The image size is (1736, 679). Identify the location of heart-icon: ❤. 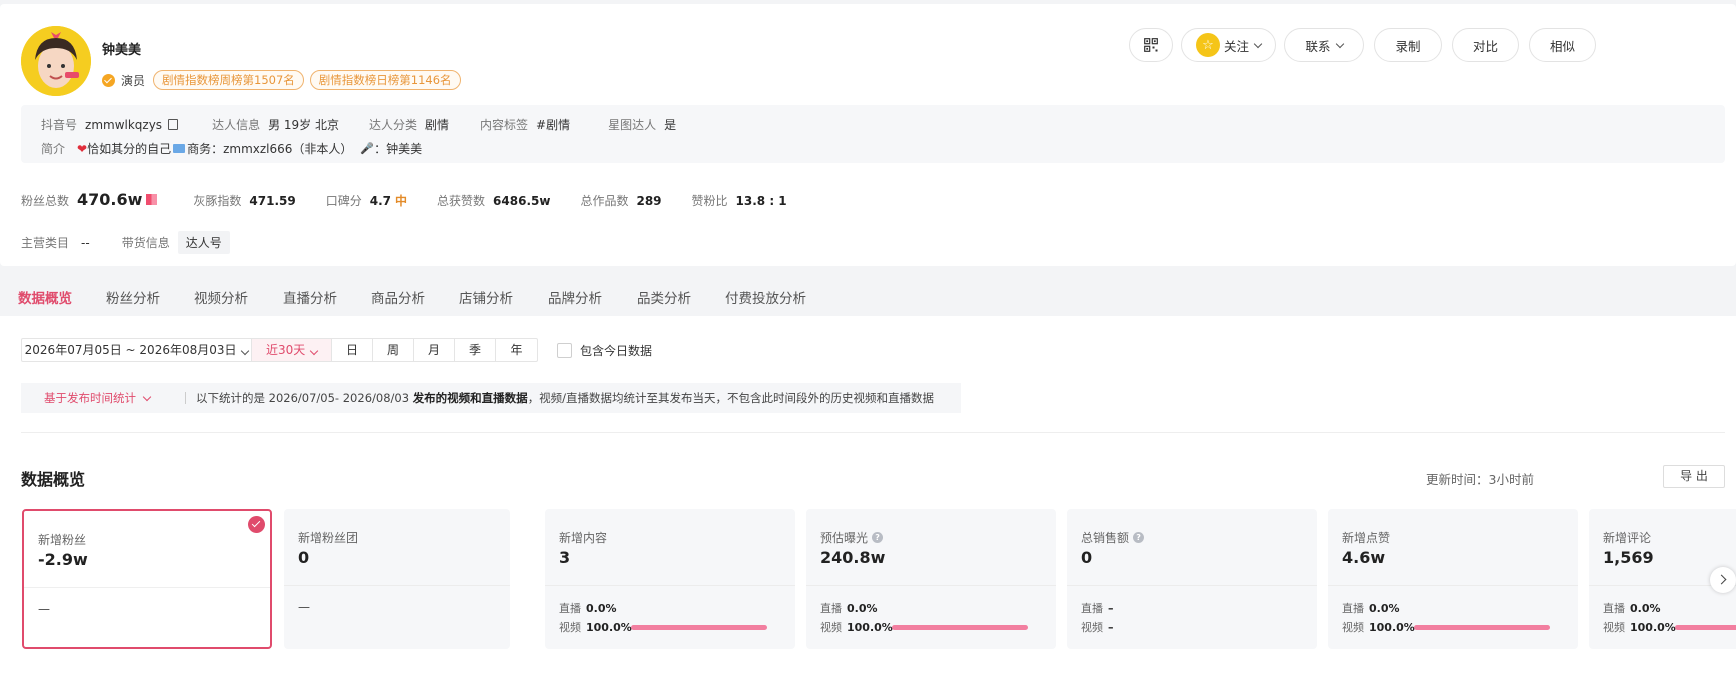
(82, 148).